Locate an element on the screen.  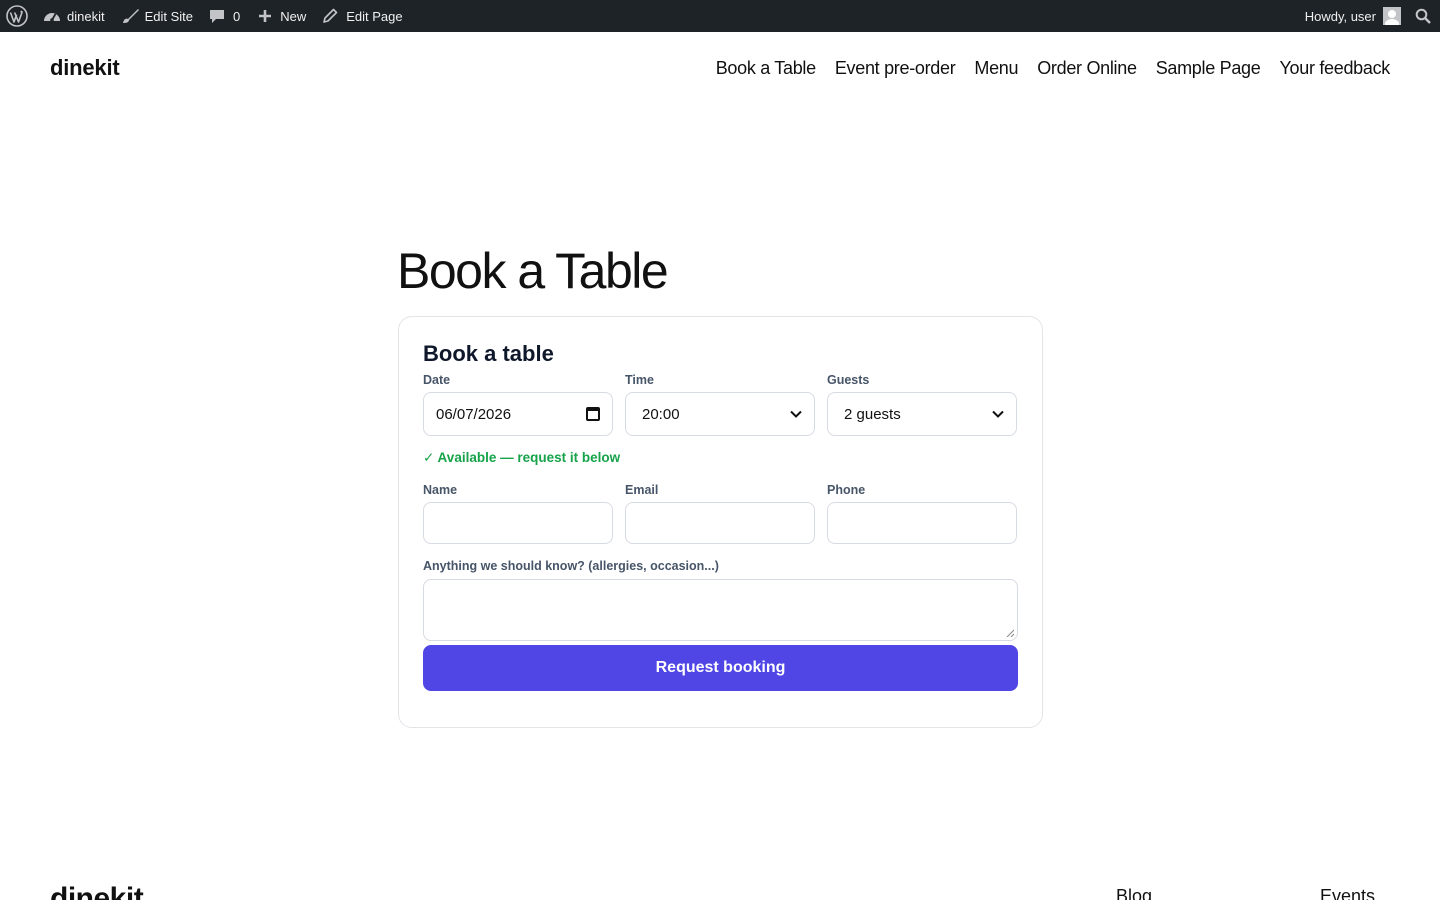
new-label: New is located at coordinates (293, 16).